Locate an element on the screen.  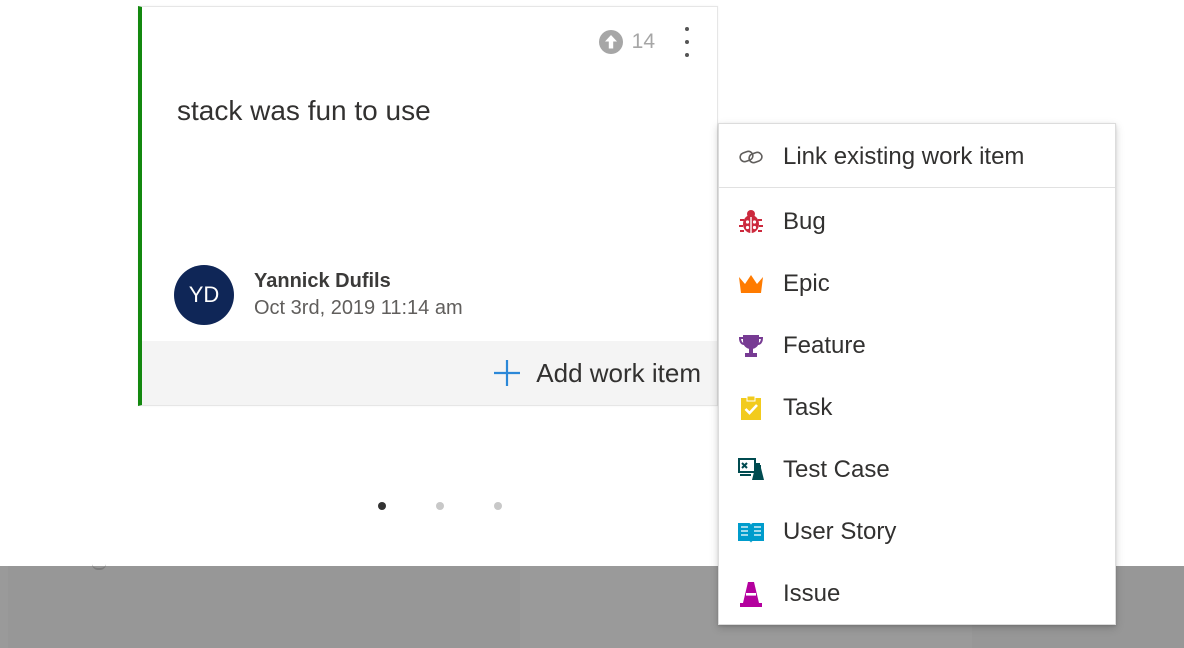
card-author: YD Yannick Dufils Oct 3rd, 2019 11:14 am is located at coordinates (318, 295).